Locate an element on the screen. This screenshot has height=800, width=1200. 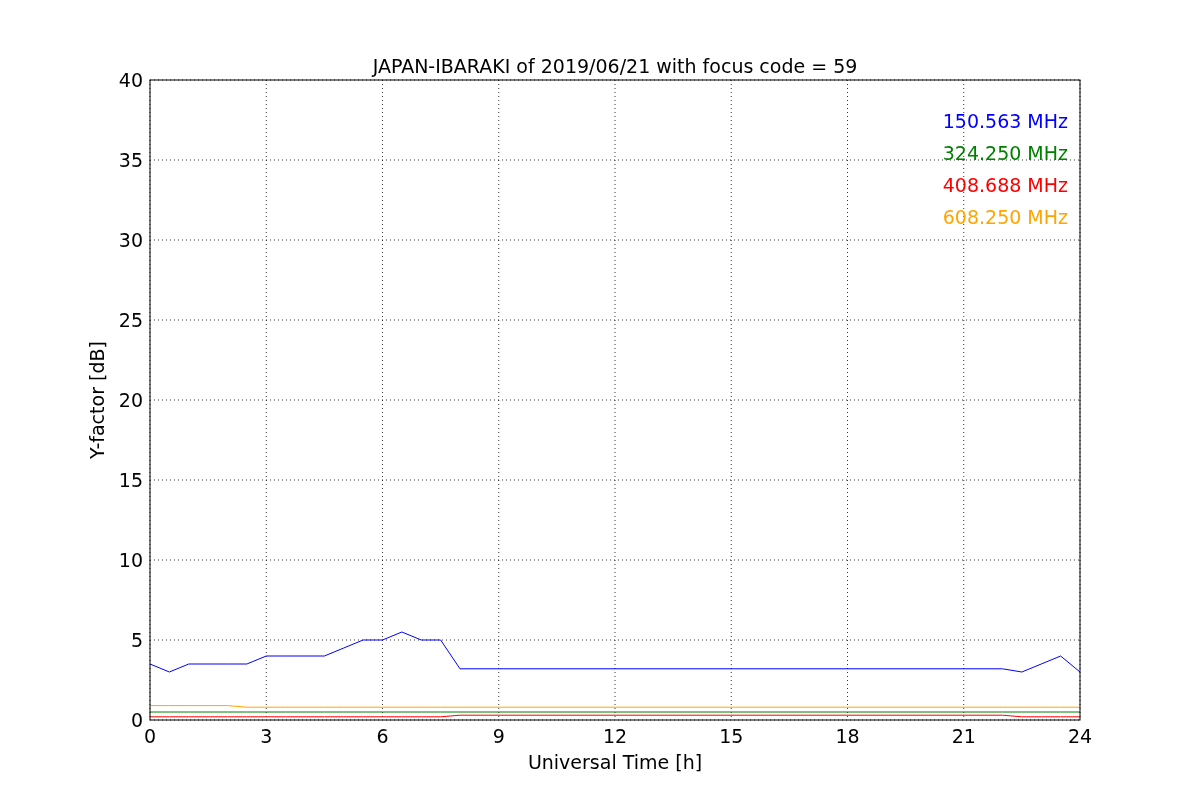
chart-title: JAPAN-IBARAKI of 2019/06/21 with focus code = 59 is located at coordinates (615, 66).